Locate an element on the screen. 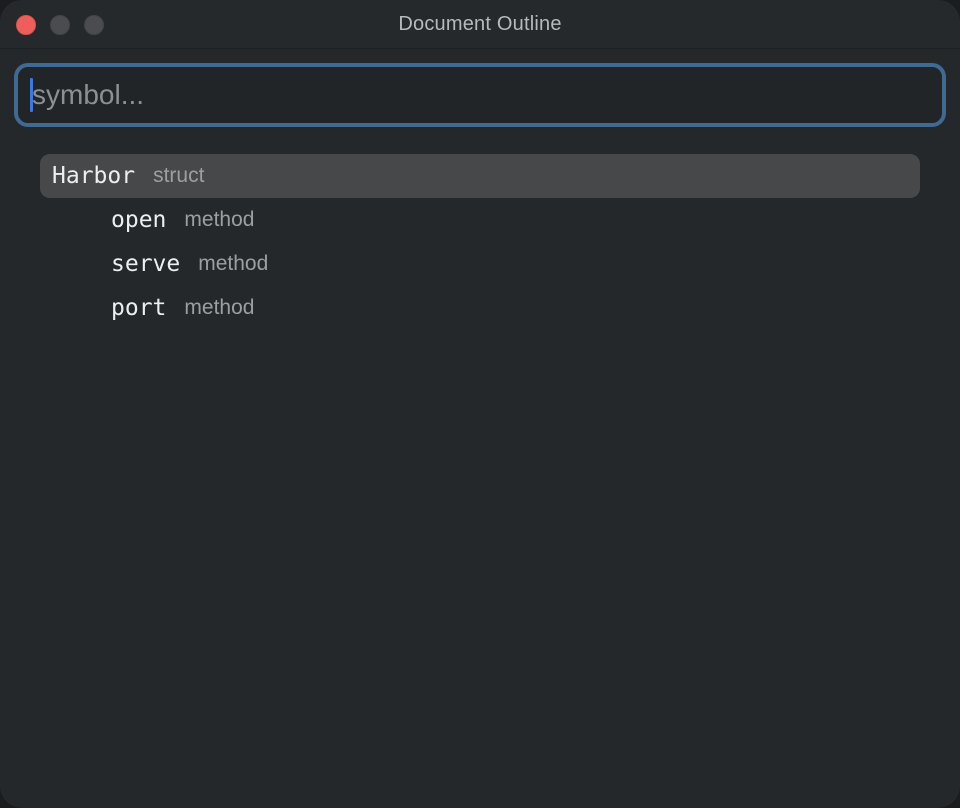  symbol-search-box is located at coordinates (480, 95).